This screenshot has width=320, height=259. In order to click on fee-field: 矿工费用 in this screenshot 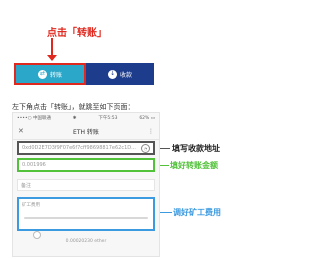, I will do `click(86, 218)`.